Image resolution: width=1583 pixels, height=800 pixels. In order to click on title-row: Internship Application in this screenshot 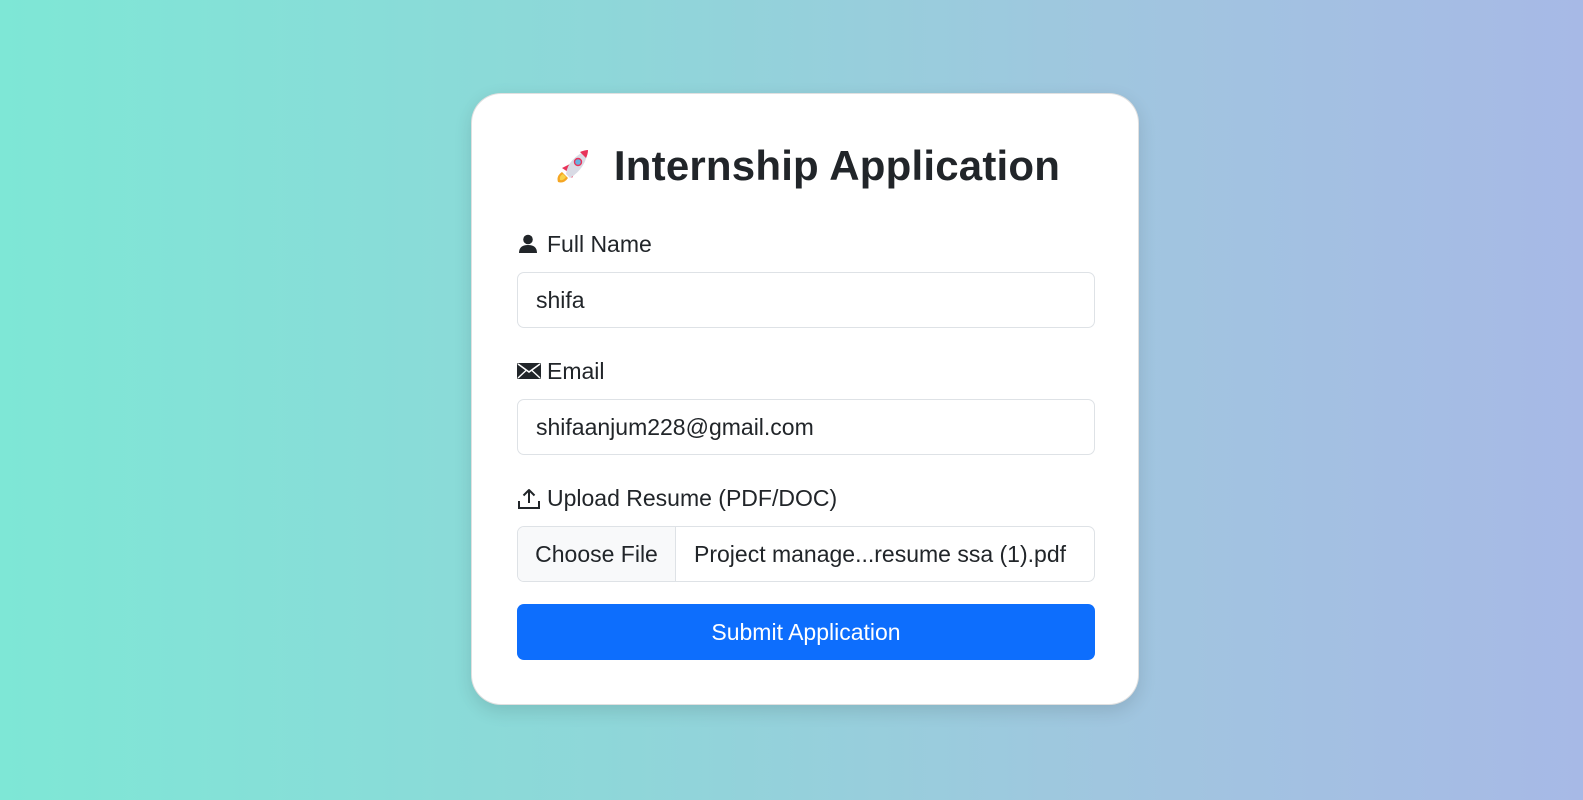, I will do `click(805, 166)`.